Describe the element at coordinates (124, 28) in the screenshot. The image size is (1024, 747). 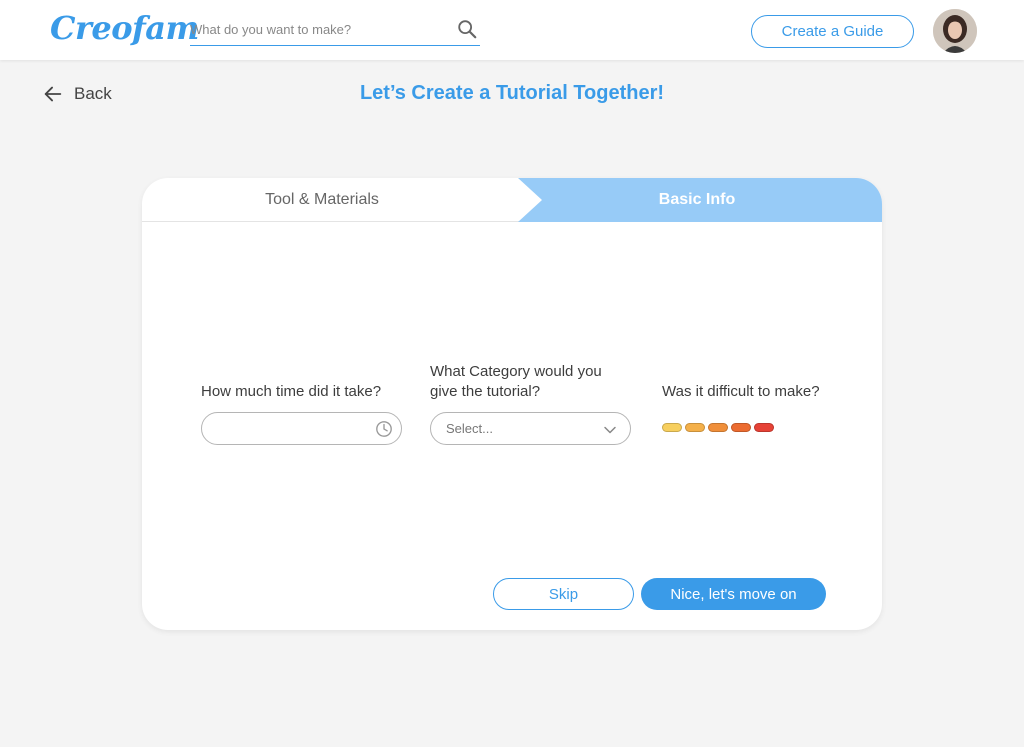
I see `logo: Creofam` at that location.